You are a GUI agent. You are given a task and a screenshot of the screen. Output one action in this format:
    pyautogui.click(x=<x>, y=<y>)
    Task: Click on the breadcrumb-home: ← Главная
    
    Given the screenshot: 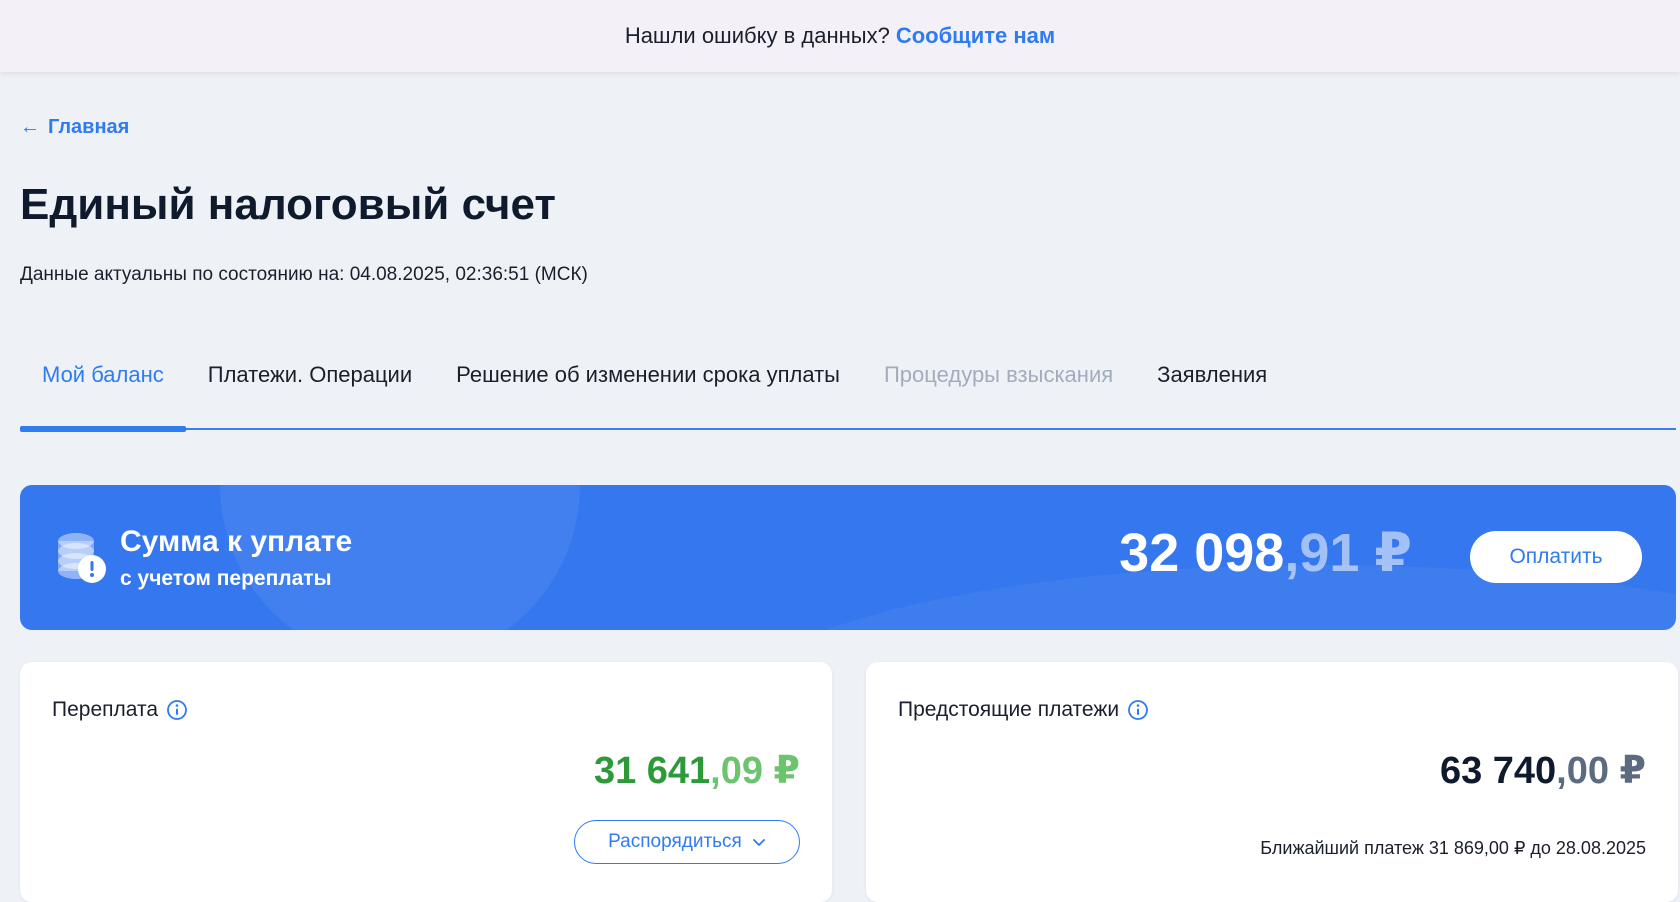 What is the action you would take?
    pyautogui.click(x=74, y=127)
    